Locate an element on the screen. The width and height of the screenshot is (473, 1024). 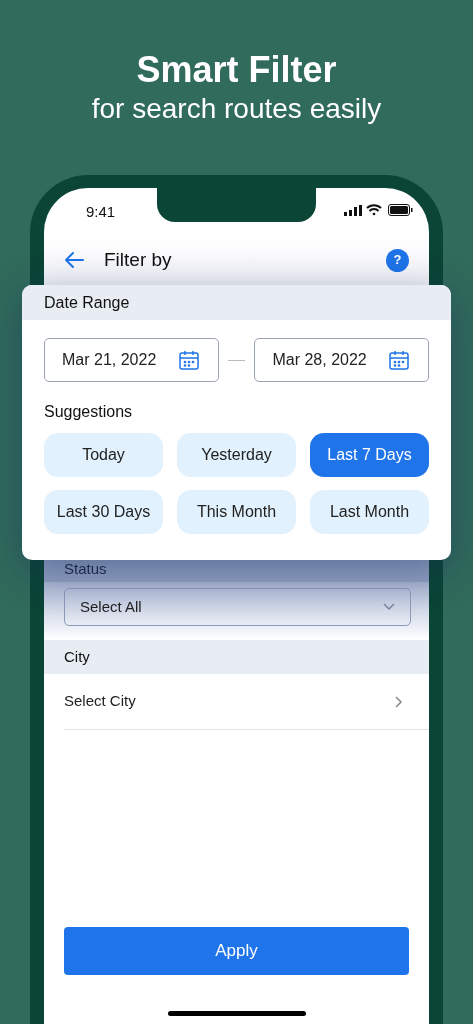
chevron-down-icon is located at coordinates (389, 607).